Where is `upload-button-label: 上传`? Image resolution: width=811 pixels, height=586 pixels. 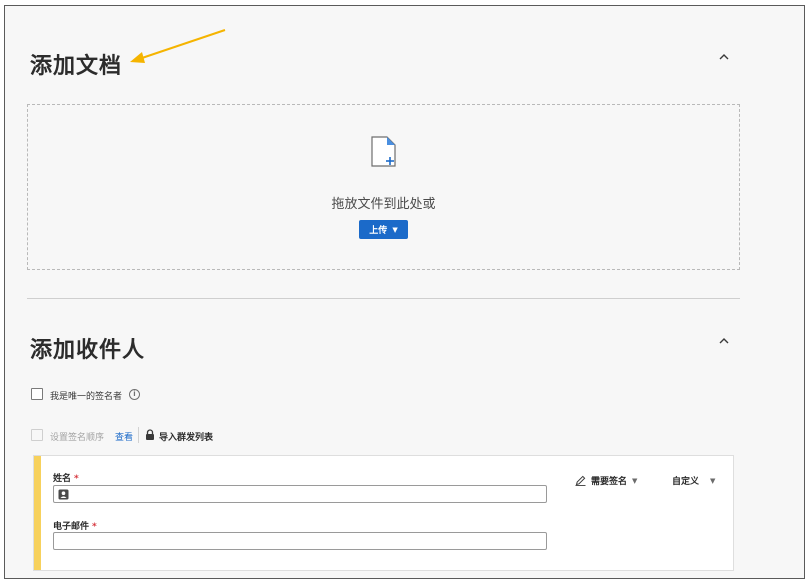 upload-button-label: 上传 is located at coordinates (378, 231).